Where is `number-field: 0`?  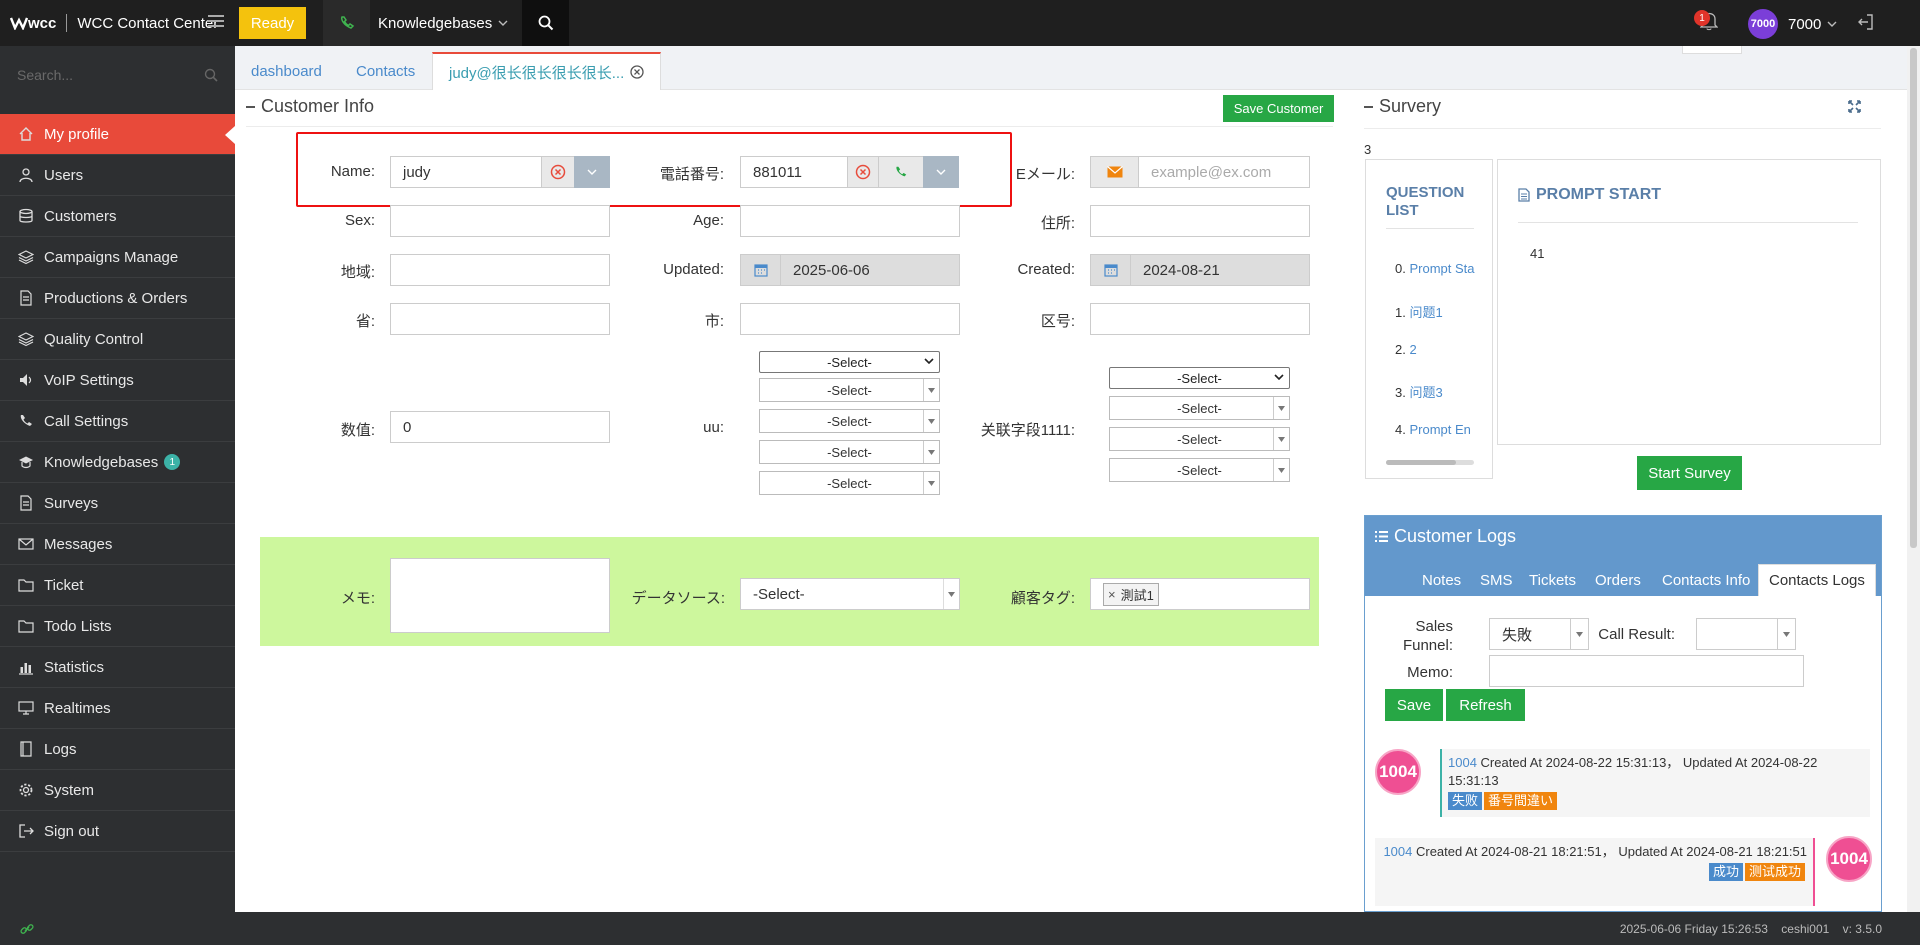 number-field: 0 is located at coordinates (500, 427).